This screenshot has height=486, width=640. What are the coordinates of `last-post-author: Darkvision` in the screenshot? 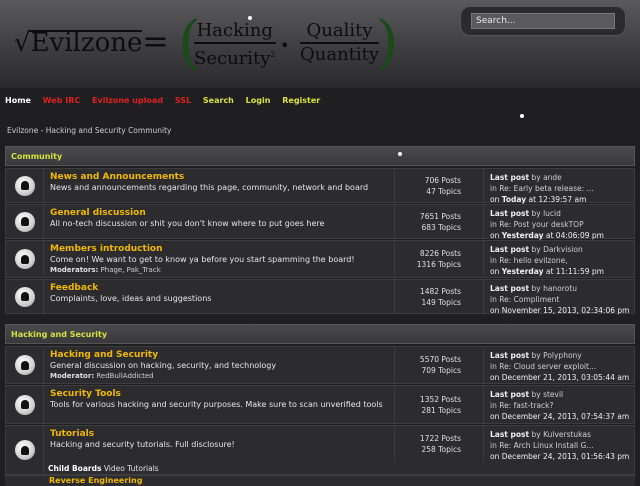 It's located at (563, 249).